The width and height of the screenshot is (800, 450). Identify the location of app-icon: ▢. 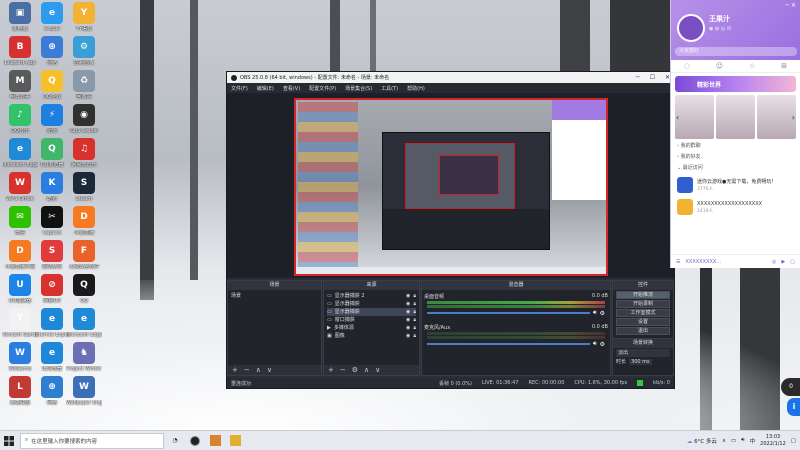
(792, 262).